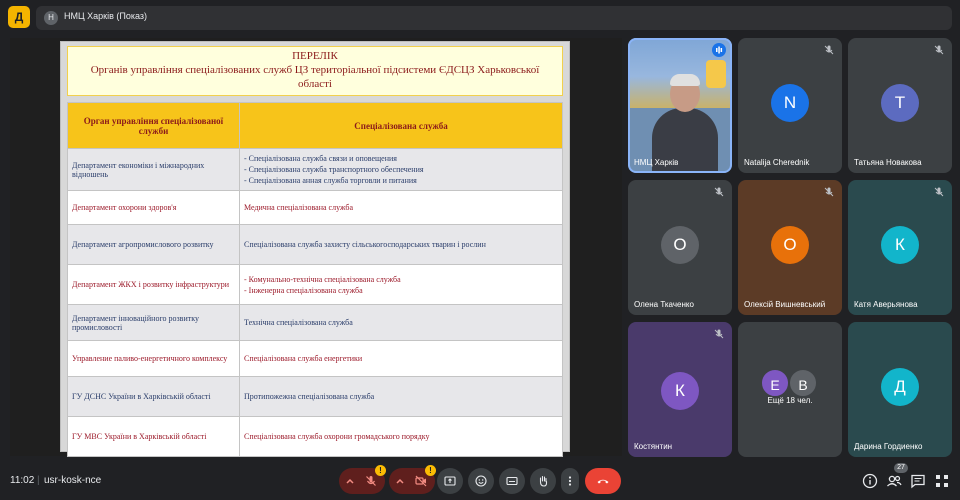  I want to click on raise-hand-button, so click(543, 481).